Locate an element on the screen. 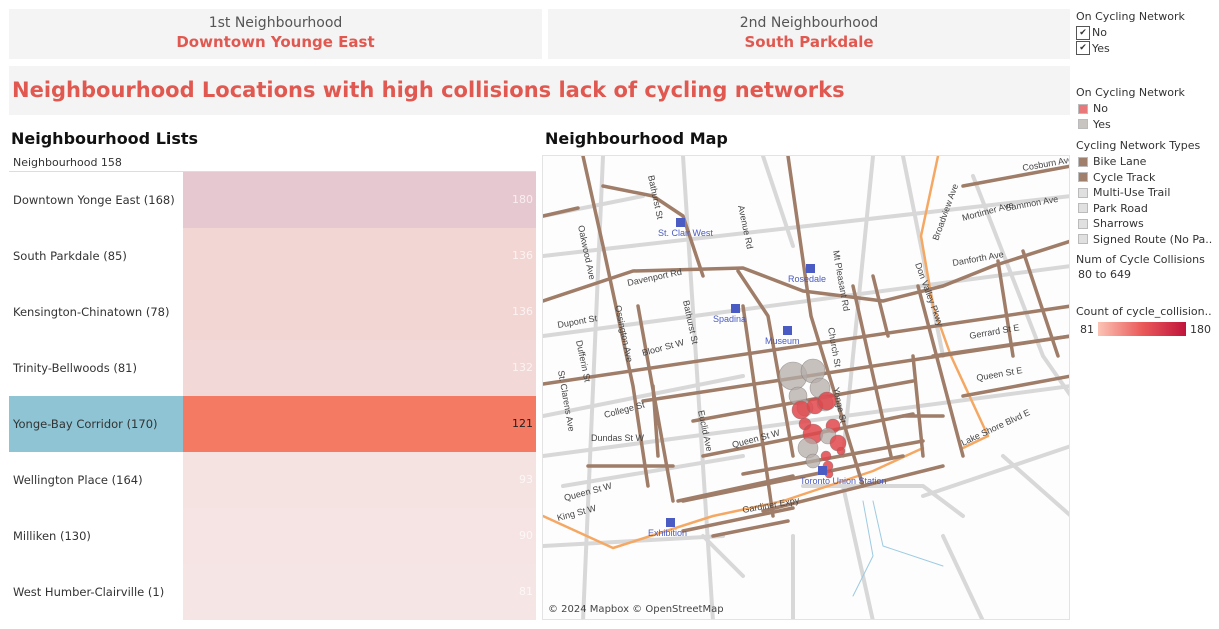 The image size is (1219, 629). list-row: South Parkdale (85) 136 is located at coordinates (272, 256).